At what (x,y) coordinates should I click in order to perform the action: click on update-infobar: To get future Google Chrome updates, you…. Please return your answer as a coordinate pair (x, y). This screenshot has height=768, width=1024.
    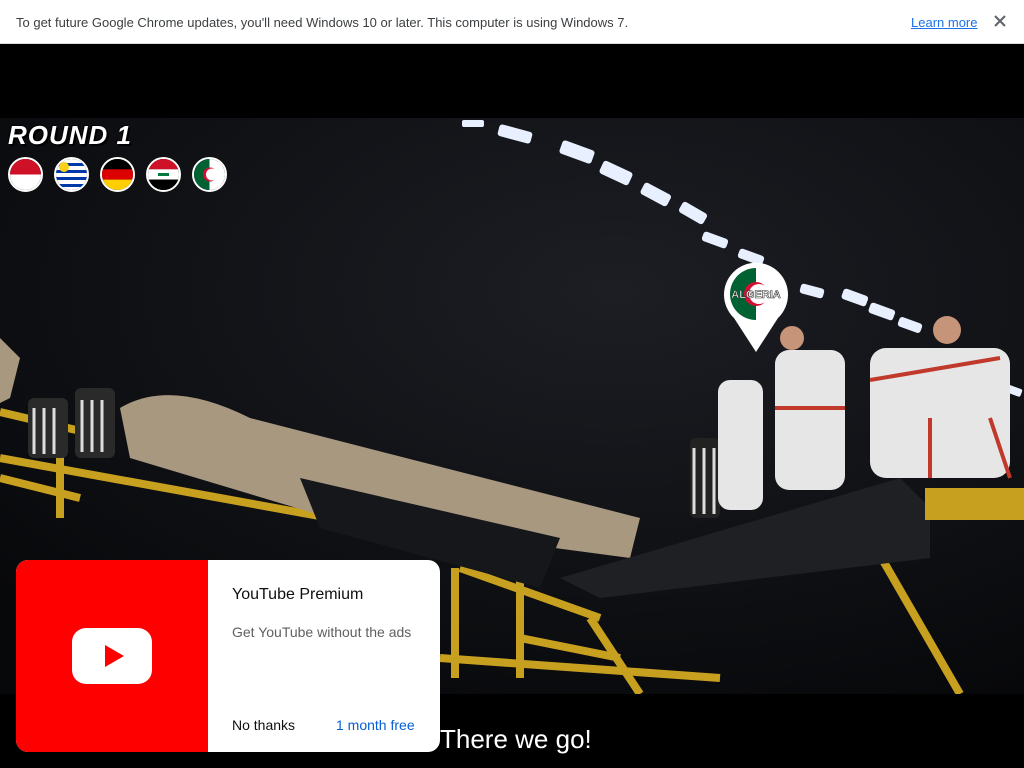
    Looking at the image, I should click on (512, 22).